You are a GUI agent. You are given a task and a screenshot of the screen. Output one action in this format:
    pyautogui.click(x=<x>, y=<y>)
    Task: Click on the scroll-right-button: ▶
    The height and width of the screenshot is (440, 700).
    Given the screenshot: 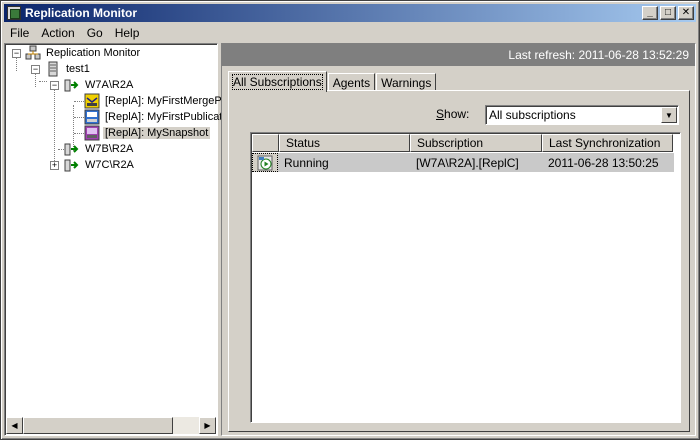 What is the action you would take?
    pyautogui.click(x=207, y=425)
    